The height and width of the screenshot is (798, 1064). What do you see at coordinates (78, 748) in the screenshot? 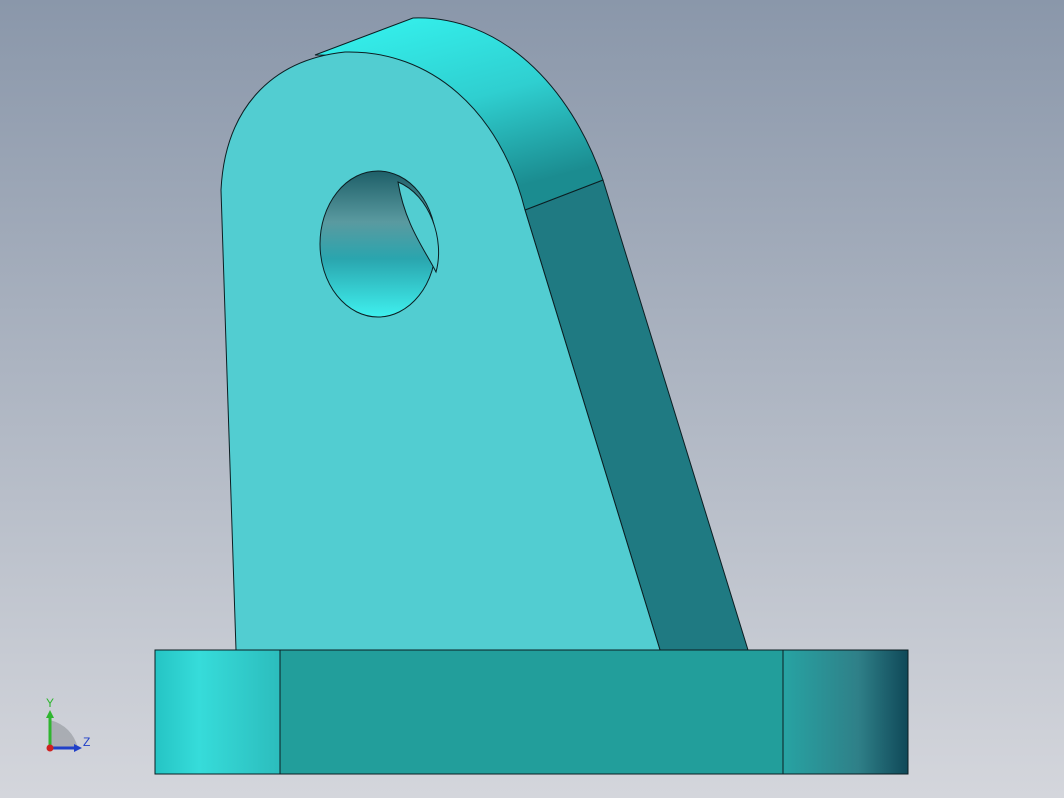
I see `z-axis-arrow-icon` at bounding box center [78, 748].